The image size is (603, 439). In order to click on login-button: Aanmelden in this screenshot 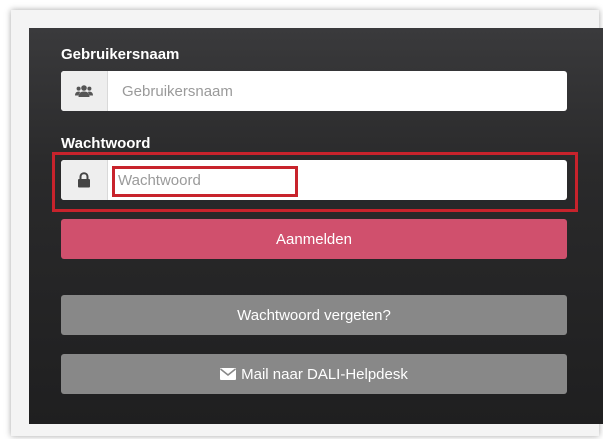, I will do `click(314, 239)`.